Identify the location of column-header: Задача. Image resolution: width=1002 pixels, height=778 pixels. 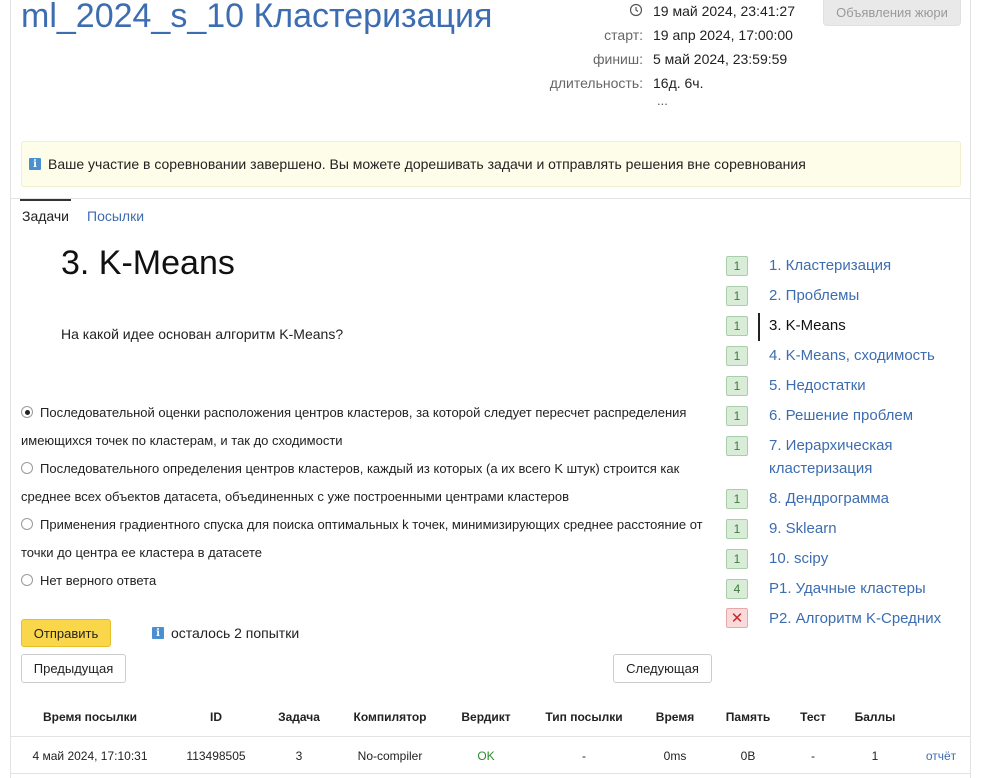
(299, 717).